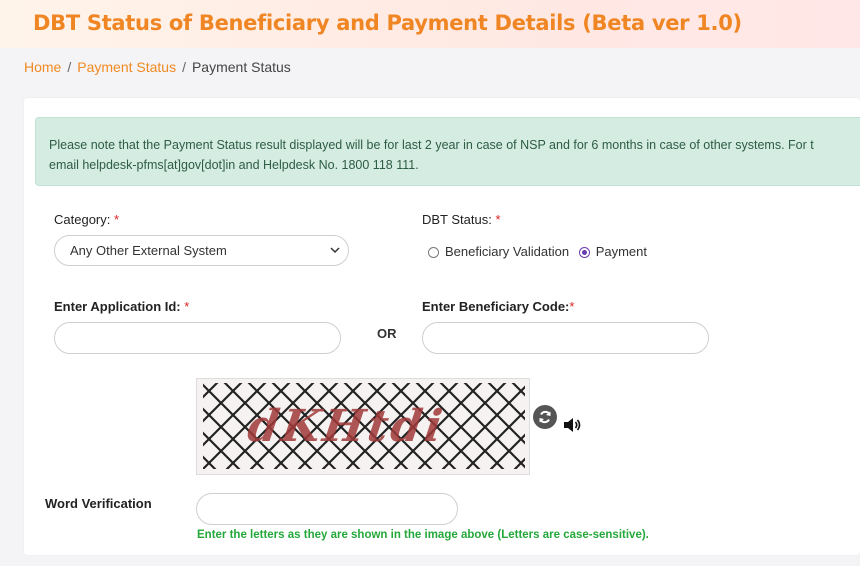 The height and width of the screenshot is (566, 860). I want to click on category-selected-value: Any Other External System, so click(148, 250).